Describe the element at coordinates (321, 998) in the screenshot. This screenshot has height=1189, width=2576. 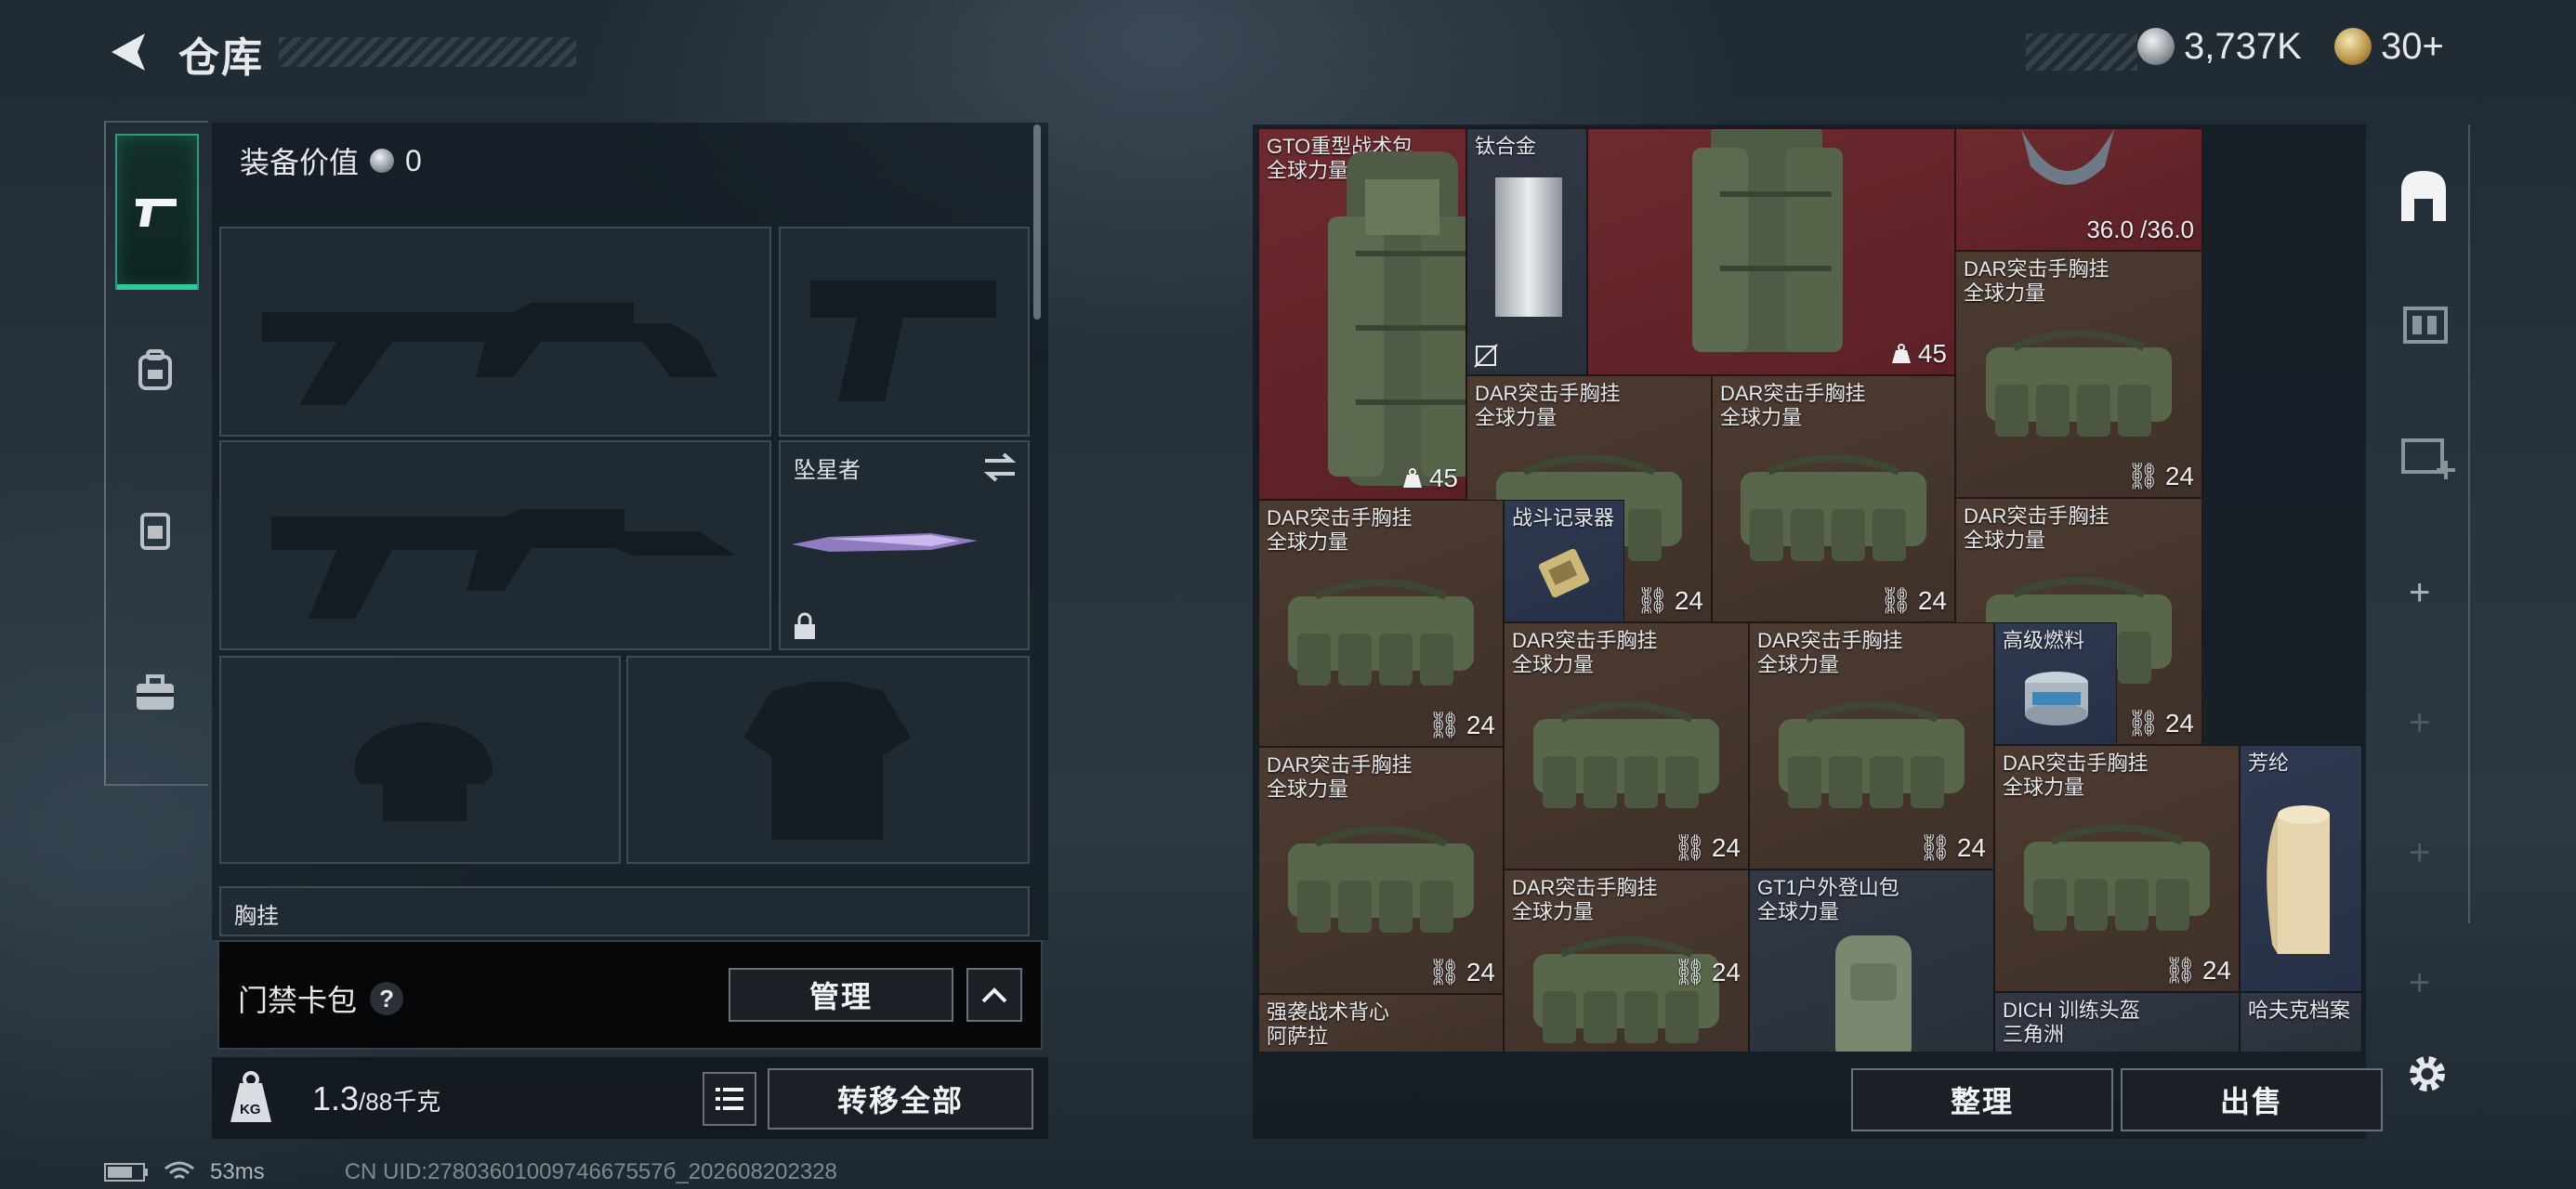
I see `access-card-title: 门禁卡包 ?` at that location.